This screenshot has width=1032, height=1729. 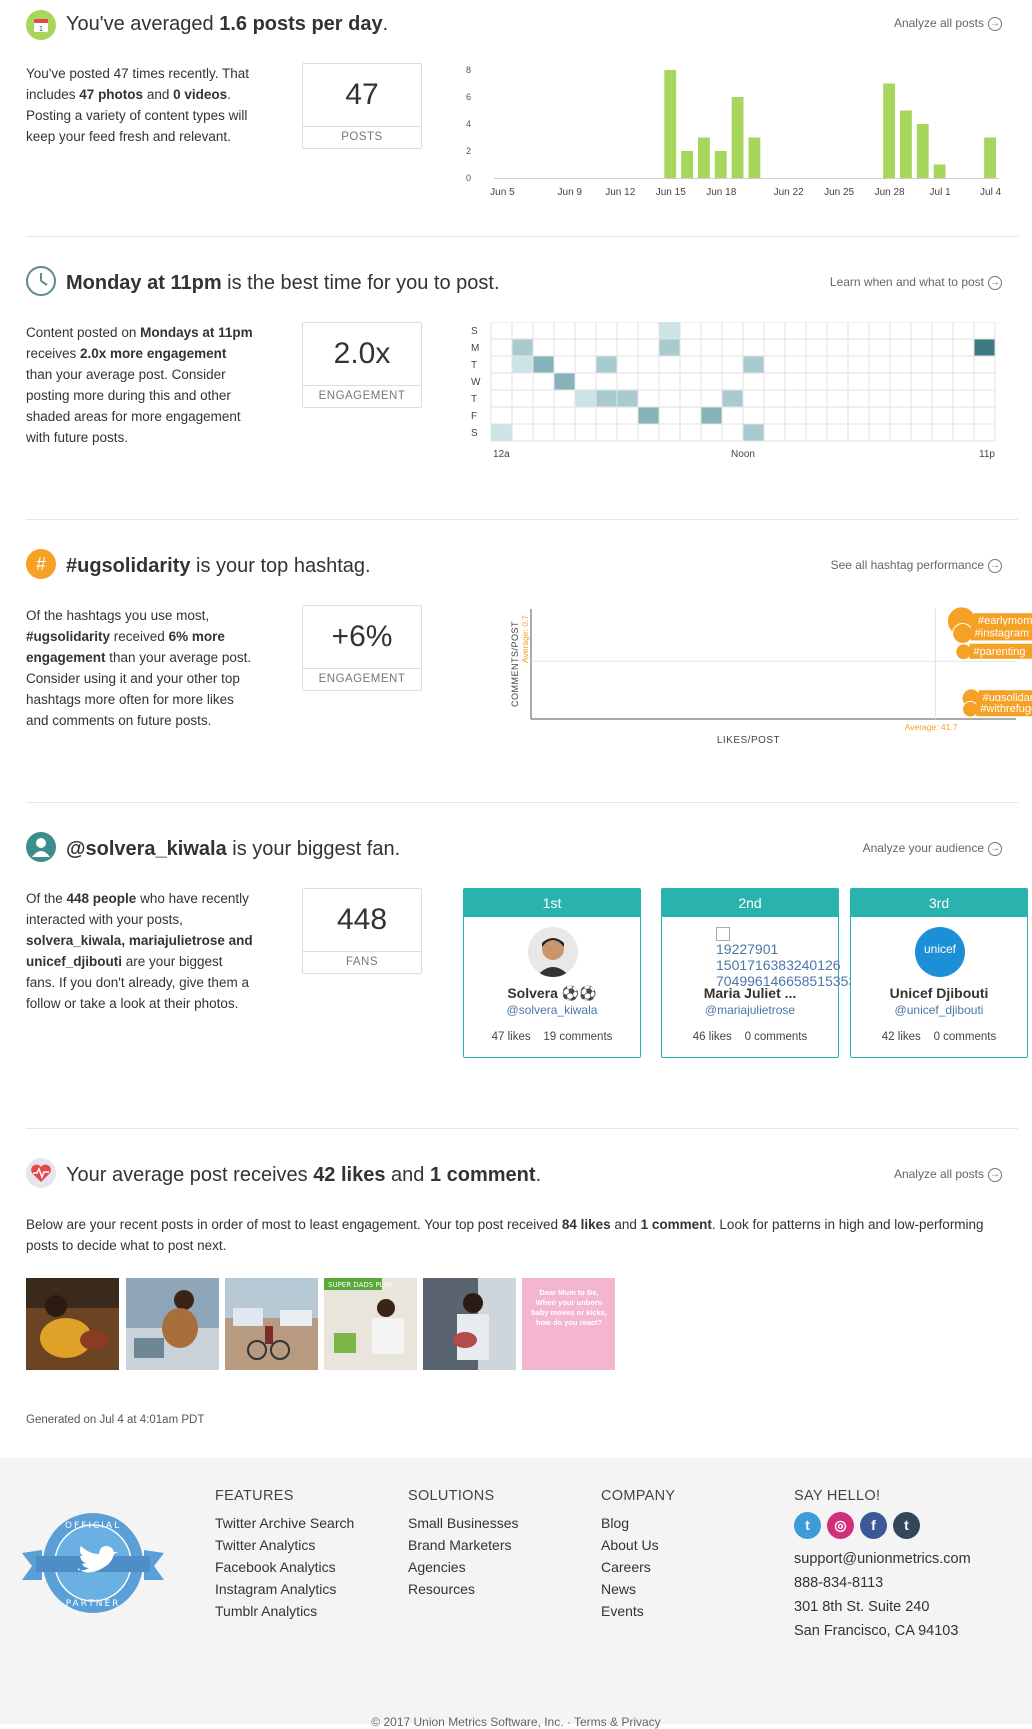 I want to click on instagram-icon: ◎, so click(x=840, y=1525).